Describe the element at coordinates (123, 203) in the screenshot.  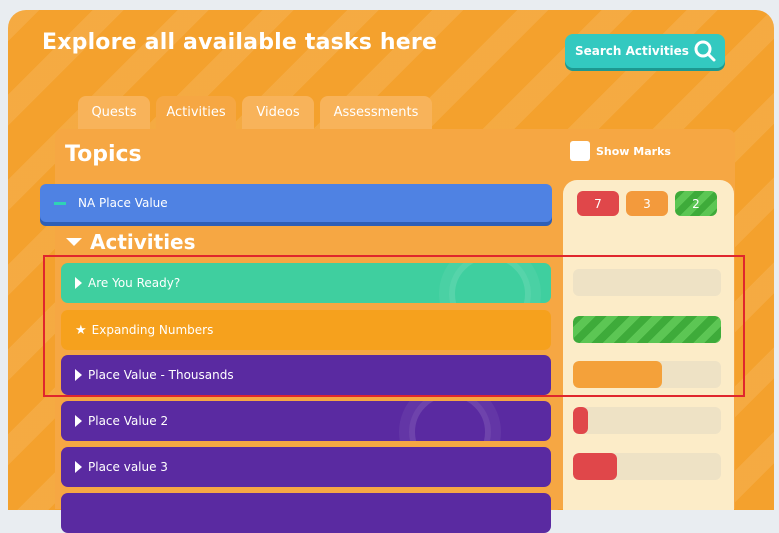
I see `topic-label: NA Place Value` at that location.